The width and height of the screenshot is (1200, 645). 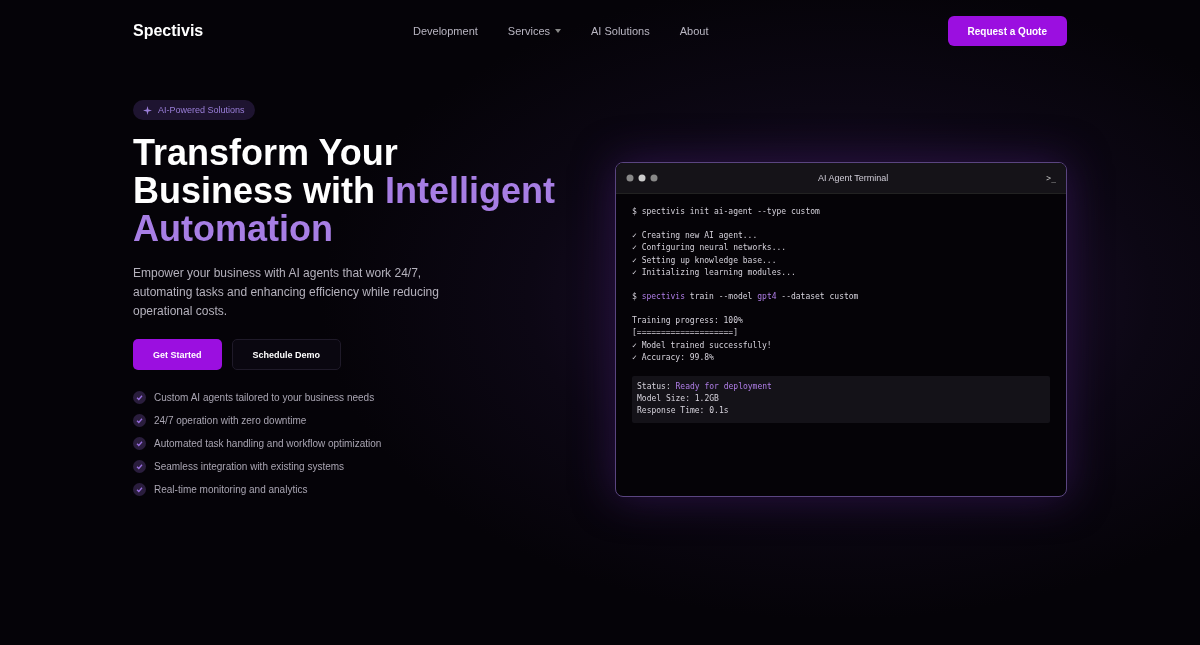 I want to click on terminal-line: Response Time: 0.1s, so click(x=683, y=411).